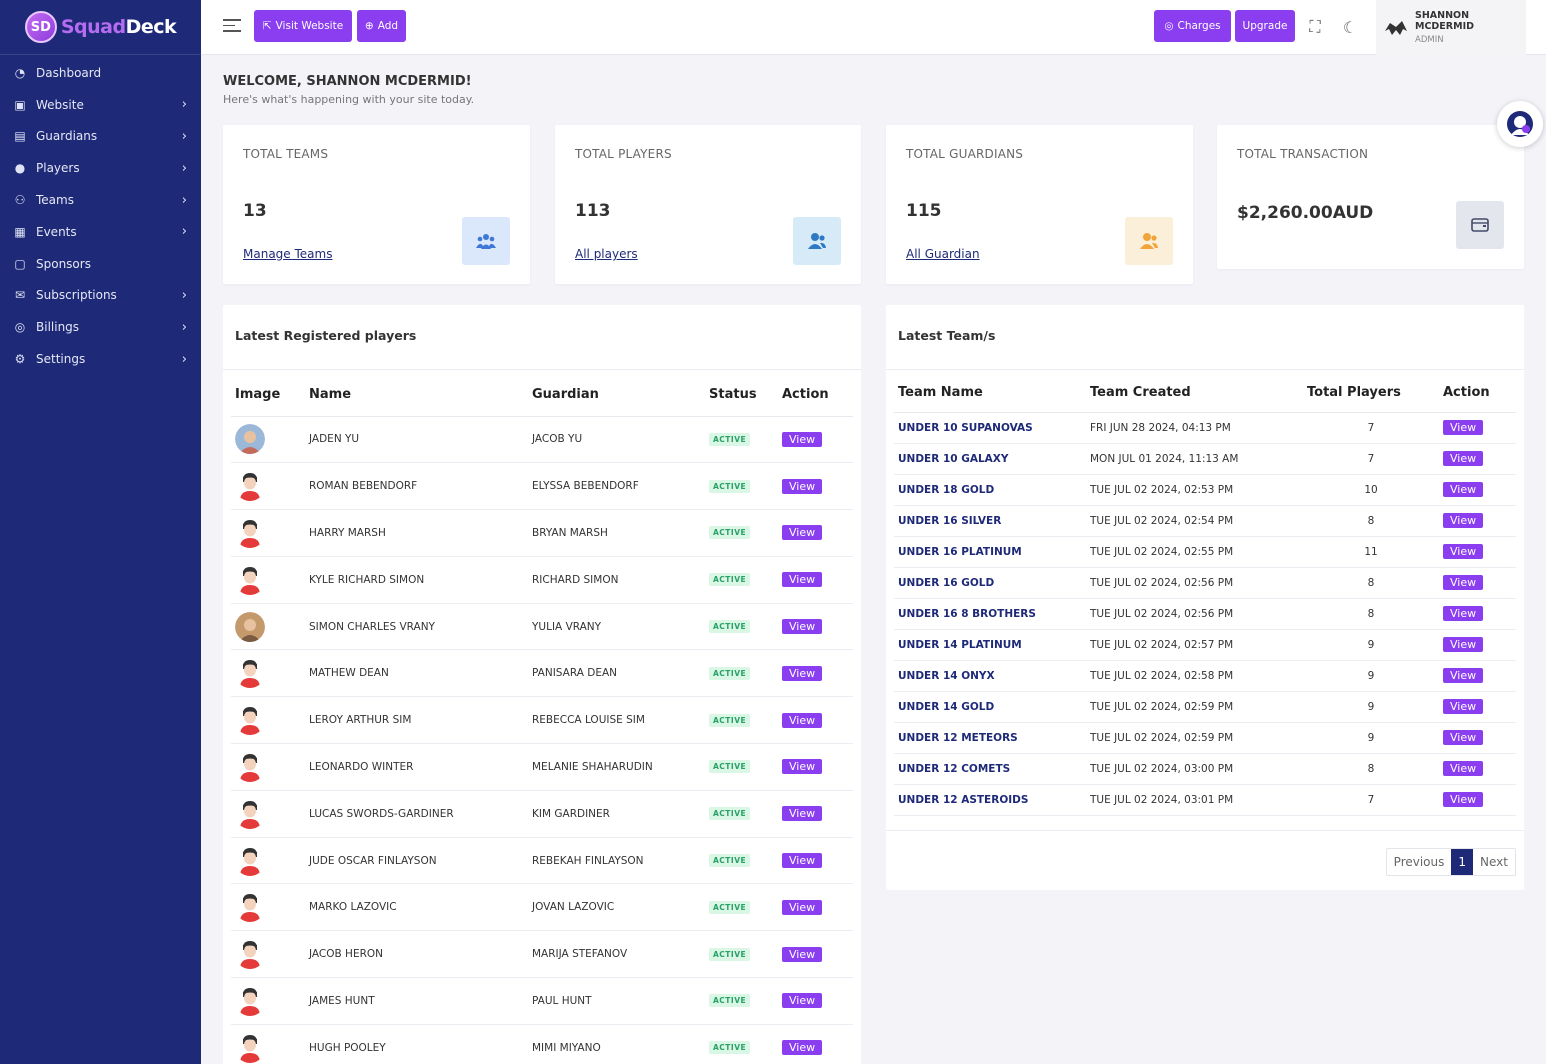 This screenshot has width=1546, height=1064. What do you see at coordinates (1192, 26) in the screenshot?
I see `charges-button: ◎ Charges` at bounding box center [1192, 26].